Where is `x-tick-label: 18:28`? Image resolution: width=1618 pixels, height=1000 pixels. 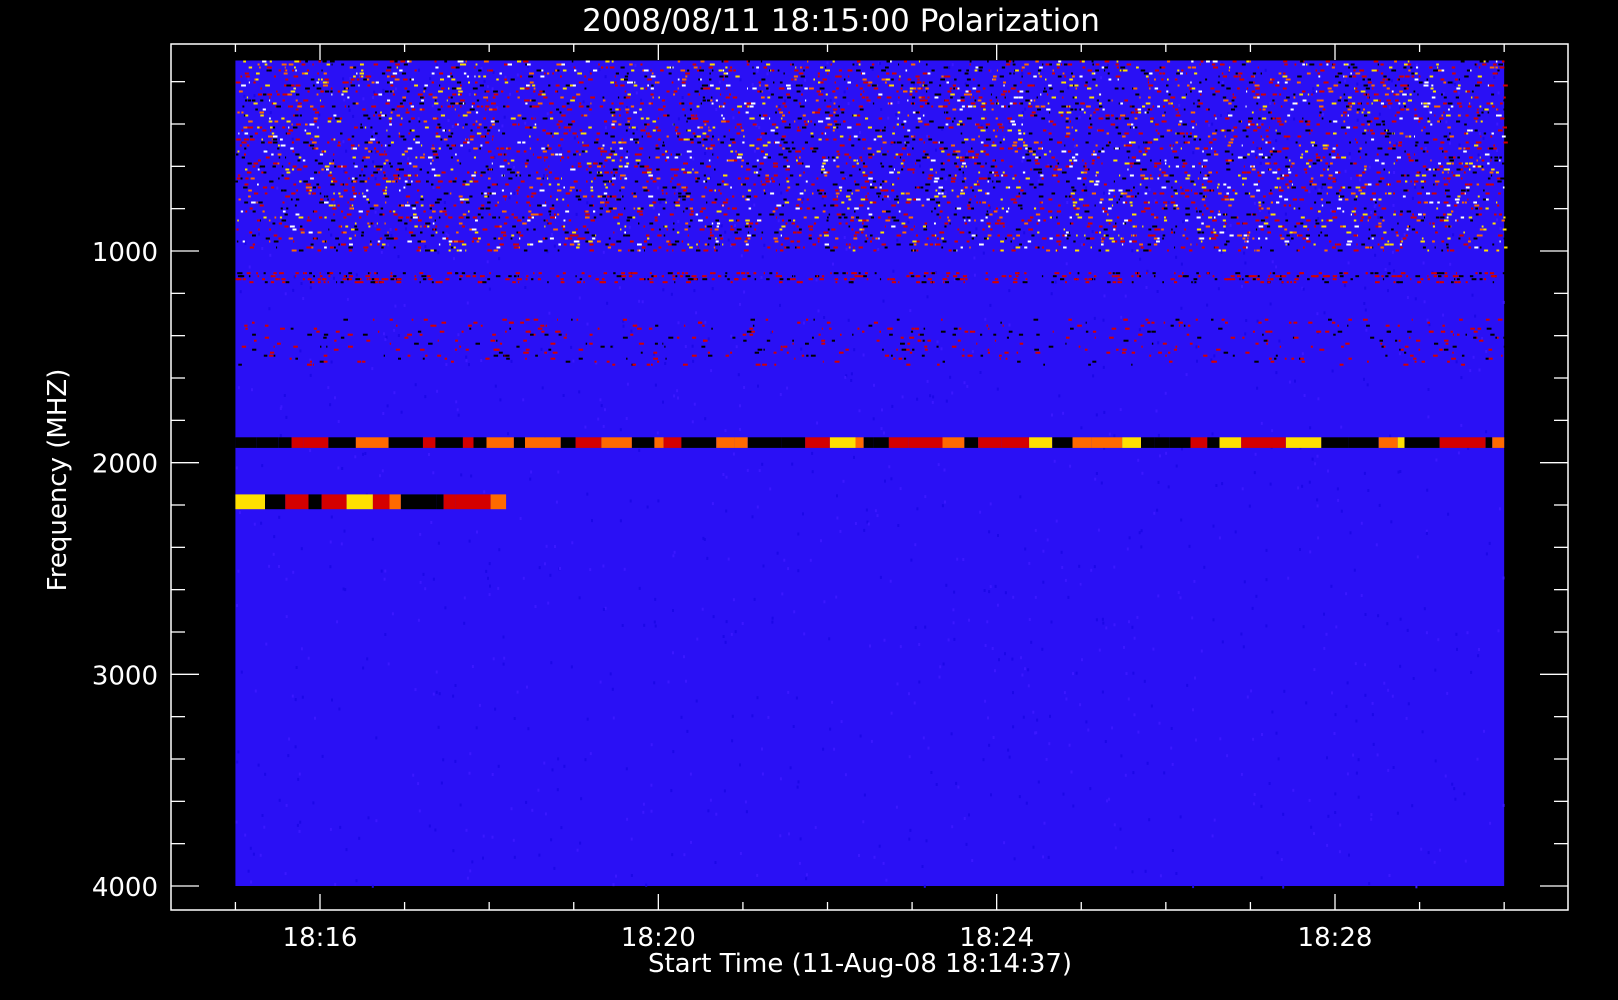 x-tick-label: 18:28 is located at coordinates (1335, 938).